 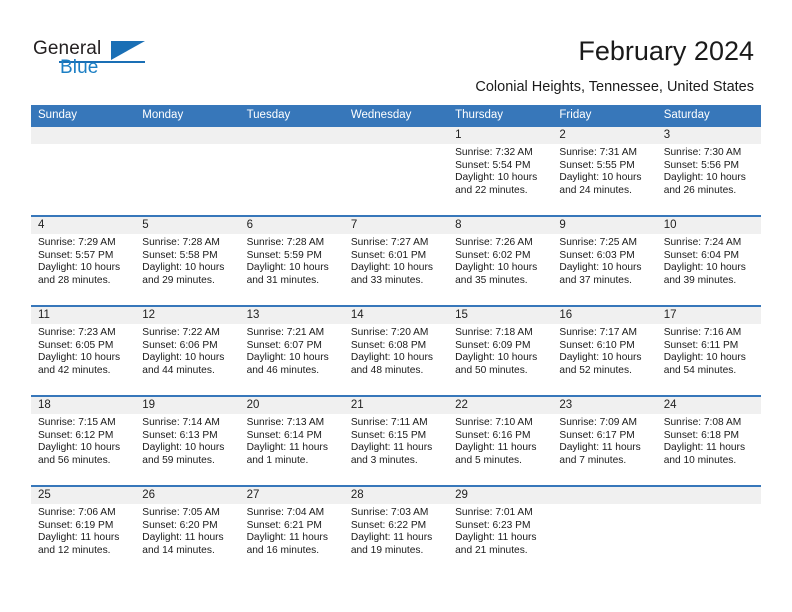 What do you see at coordinates (357, 495) in the screenshot?
I see `day-number: 28` at bounding box center [357, 495].